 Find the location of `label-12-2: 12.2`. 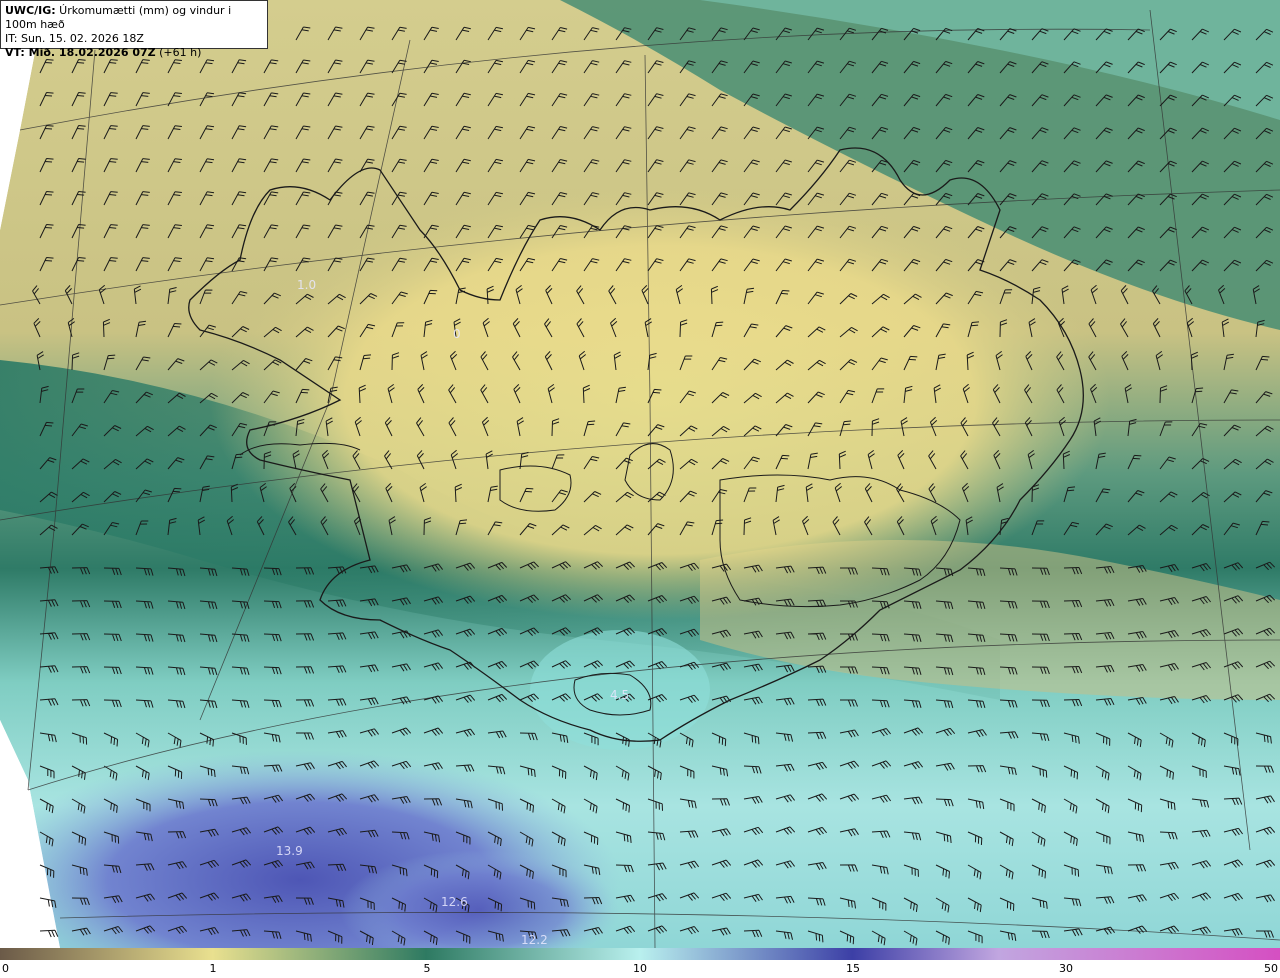

label-12-2: 12.2 is located at coordinates (534, 940).